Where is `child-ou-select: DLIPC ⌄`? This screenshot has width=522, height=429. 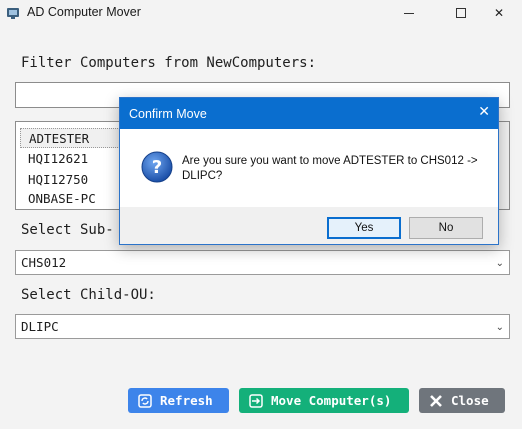 child-ou-select: DLIPC ⌄ is located at coordinates (262, 326).